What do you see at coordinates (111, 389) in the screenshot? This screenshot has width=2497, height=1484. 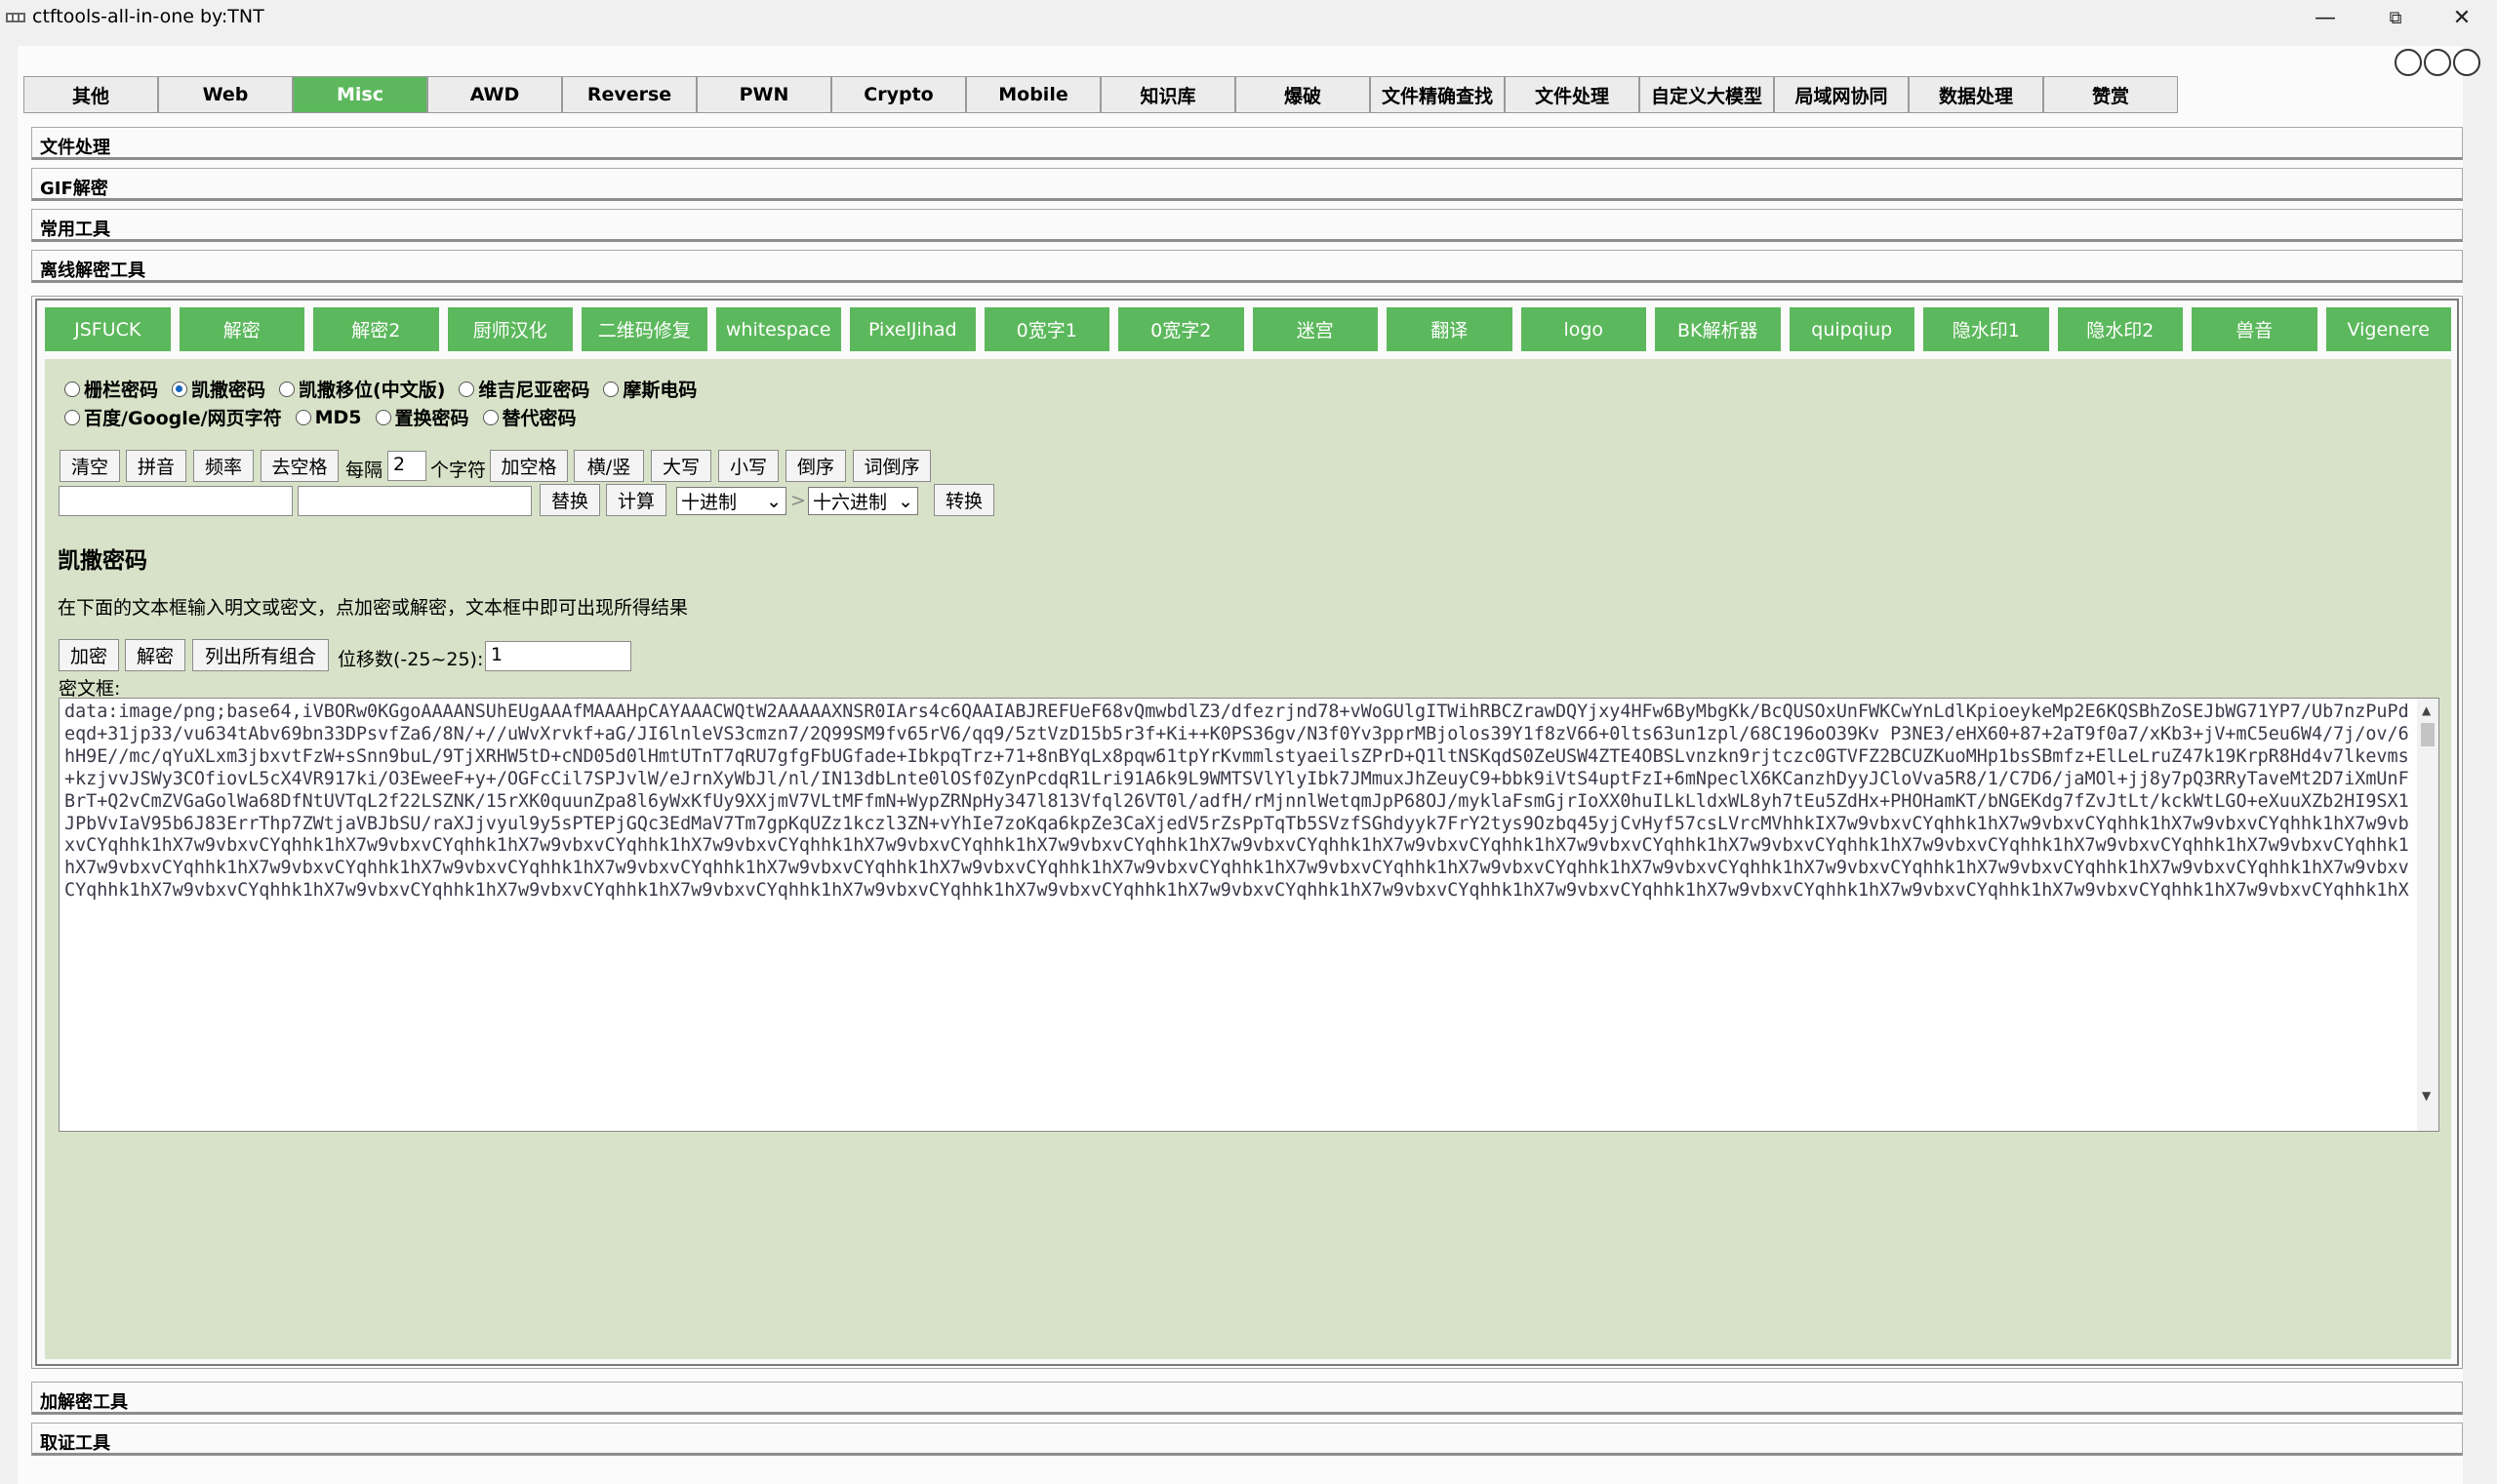 I see `radio-rail-fence: 栅栏密码` at bounding box center [111, 389].